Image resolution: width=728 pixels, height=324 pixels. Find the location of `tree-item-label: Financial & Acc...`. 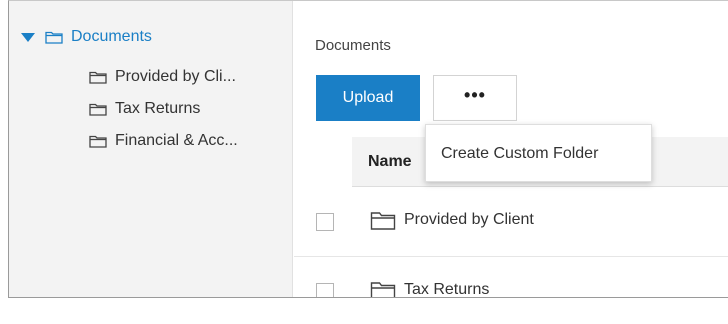

tree-item-label: Financial & Acc... is located at coordinates (176, 140).